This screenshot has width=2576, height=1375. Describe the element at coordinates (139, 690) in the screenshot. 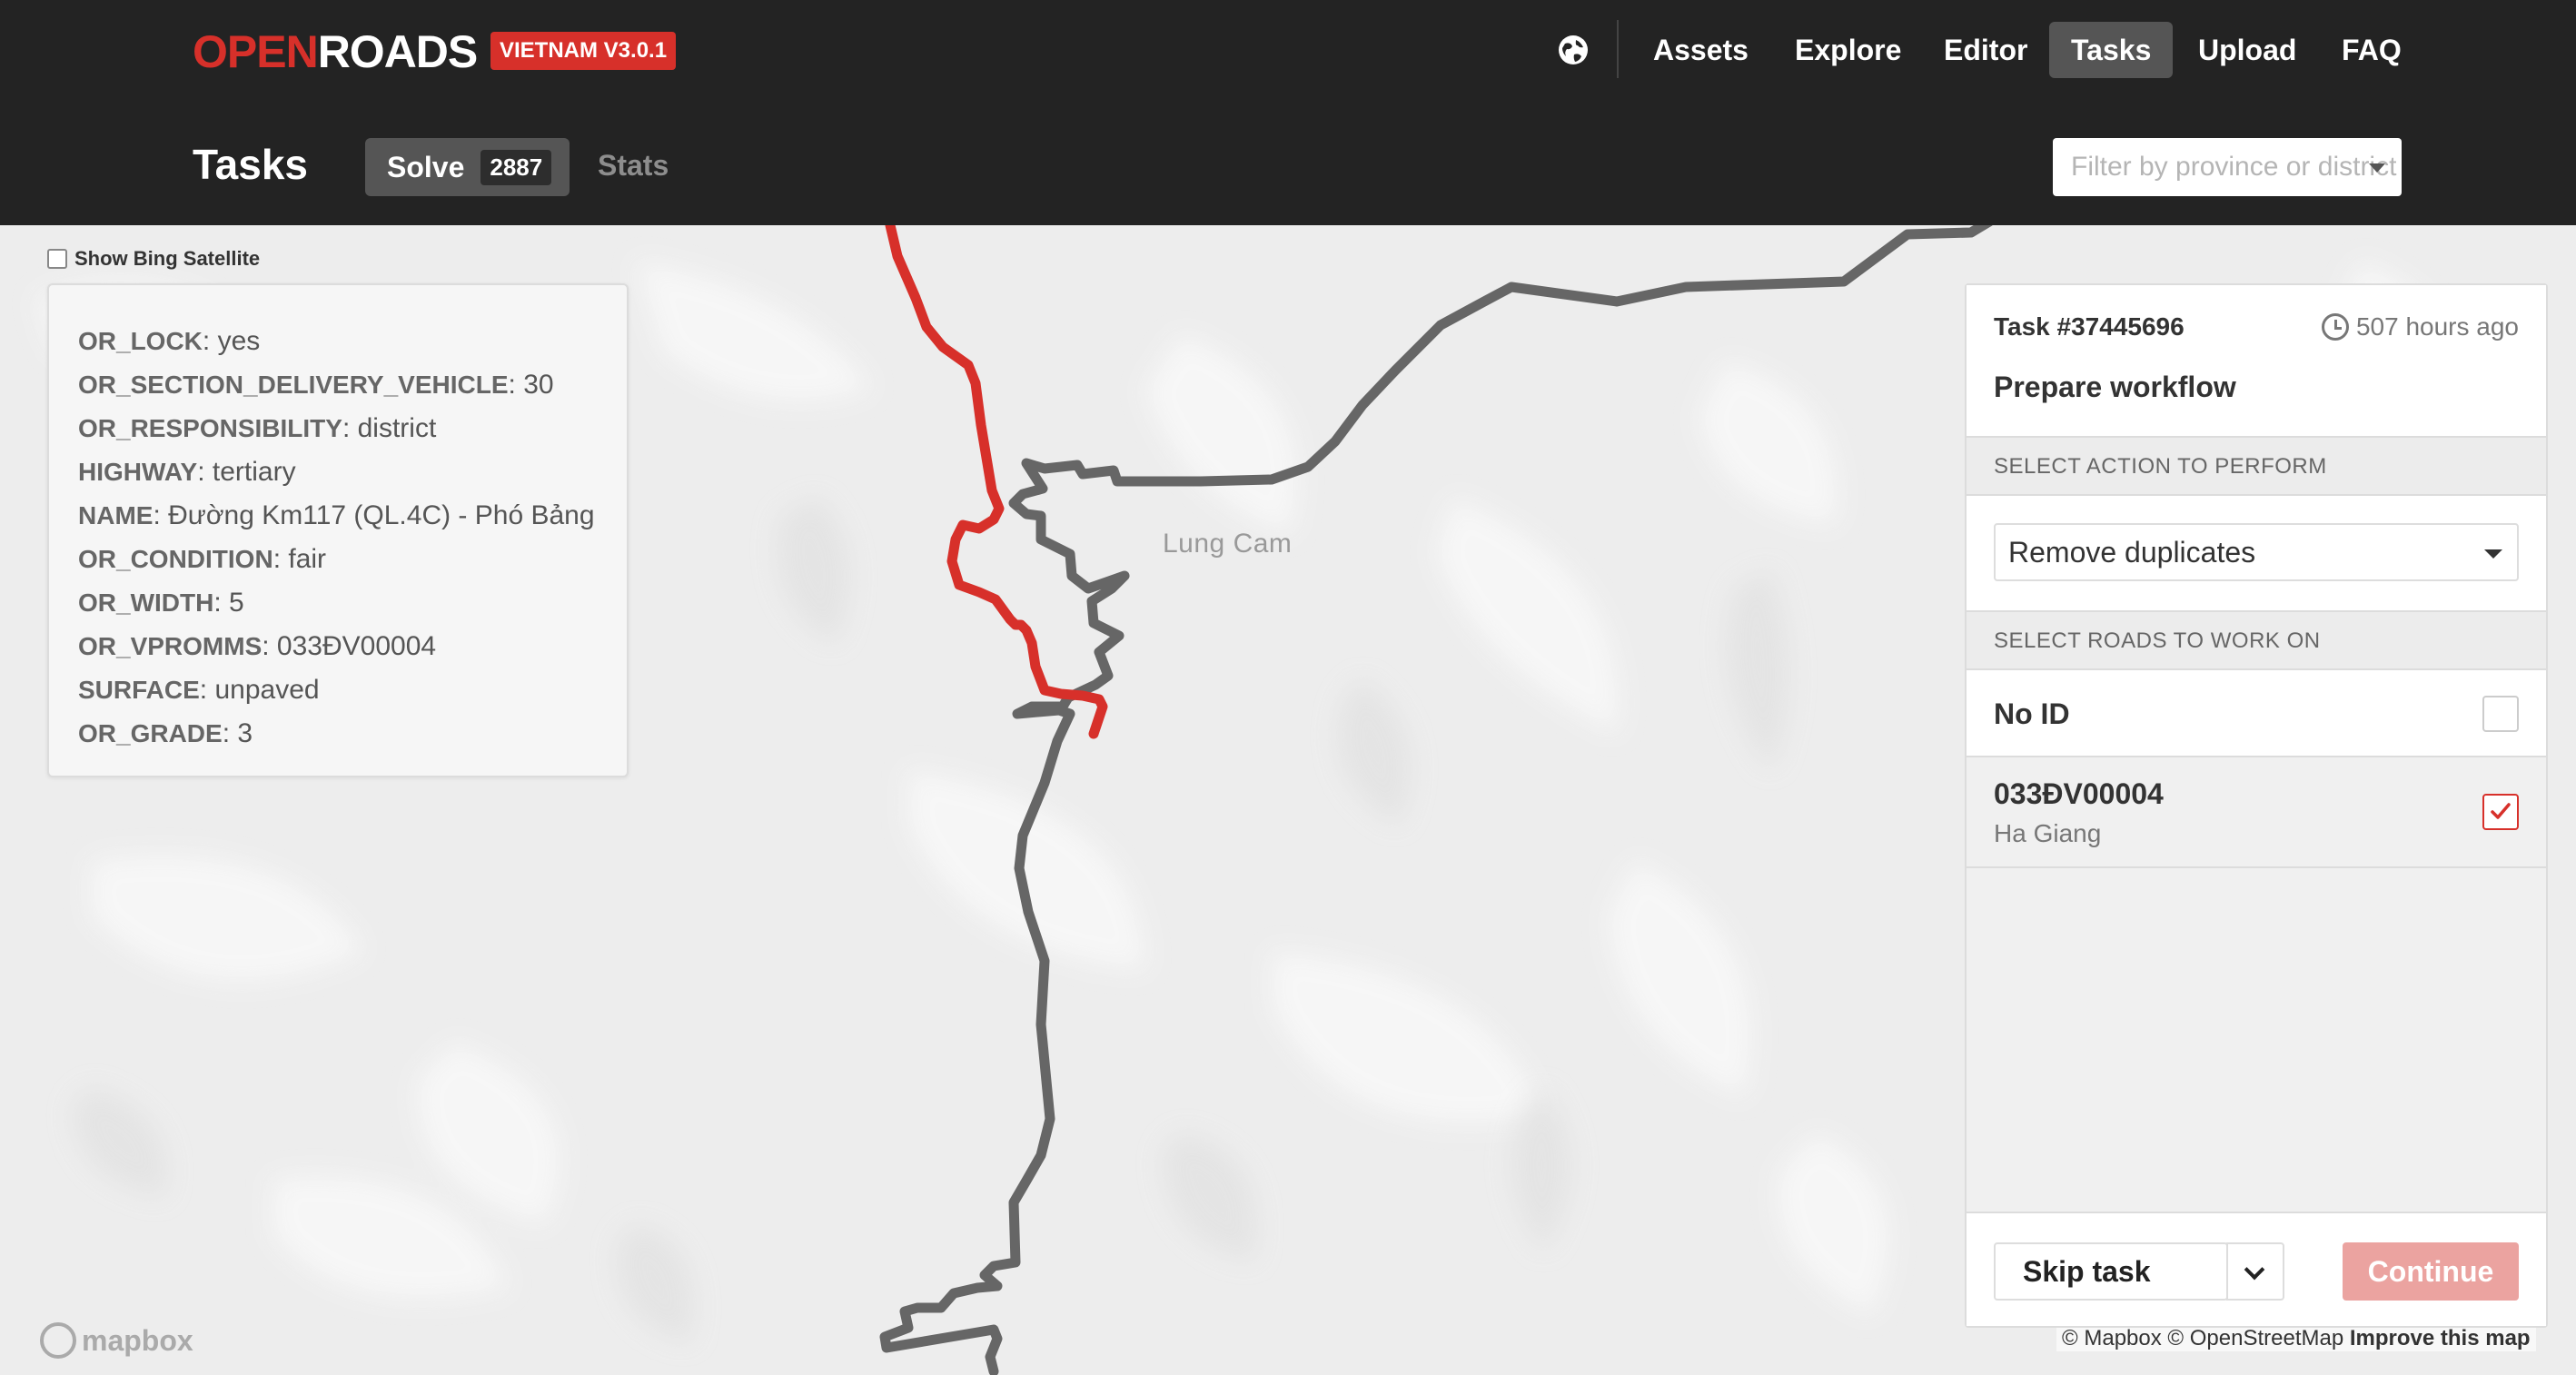

I see `property-key: SURFACE` at that location.